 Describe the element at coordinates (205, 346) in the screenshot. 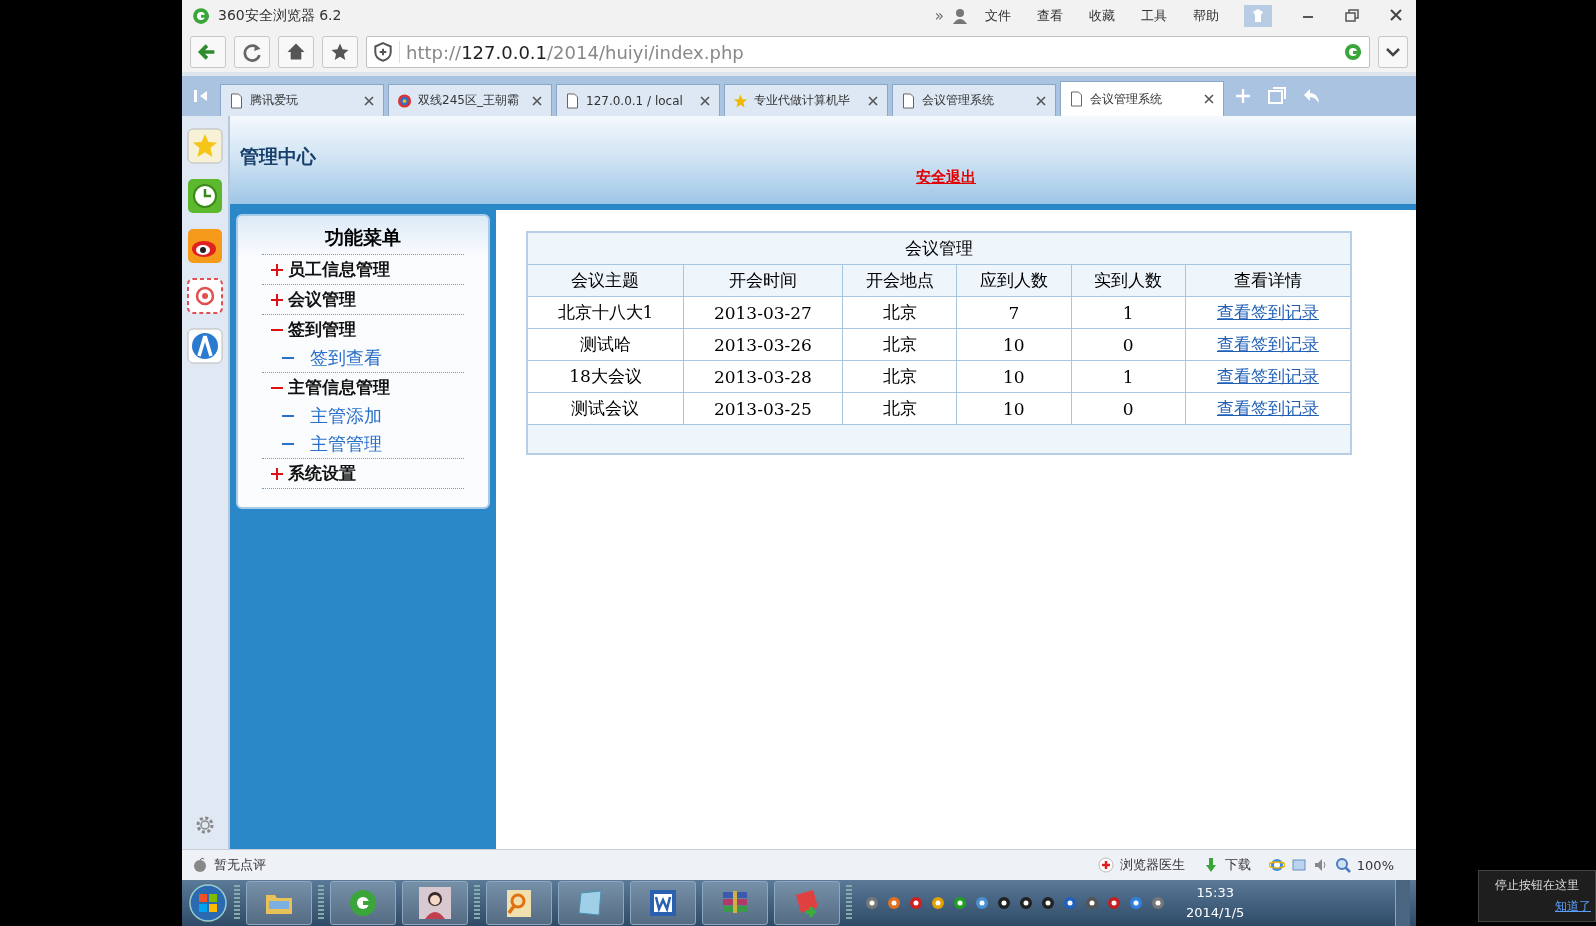

I see `app-icon` at that location.